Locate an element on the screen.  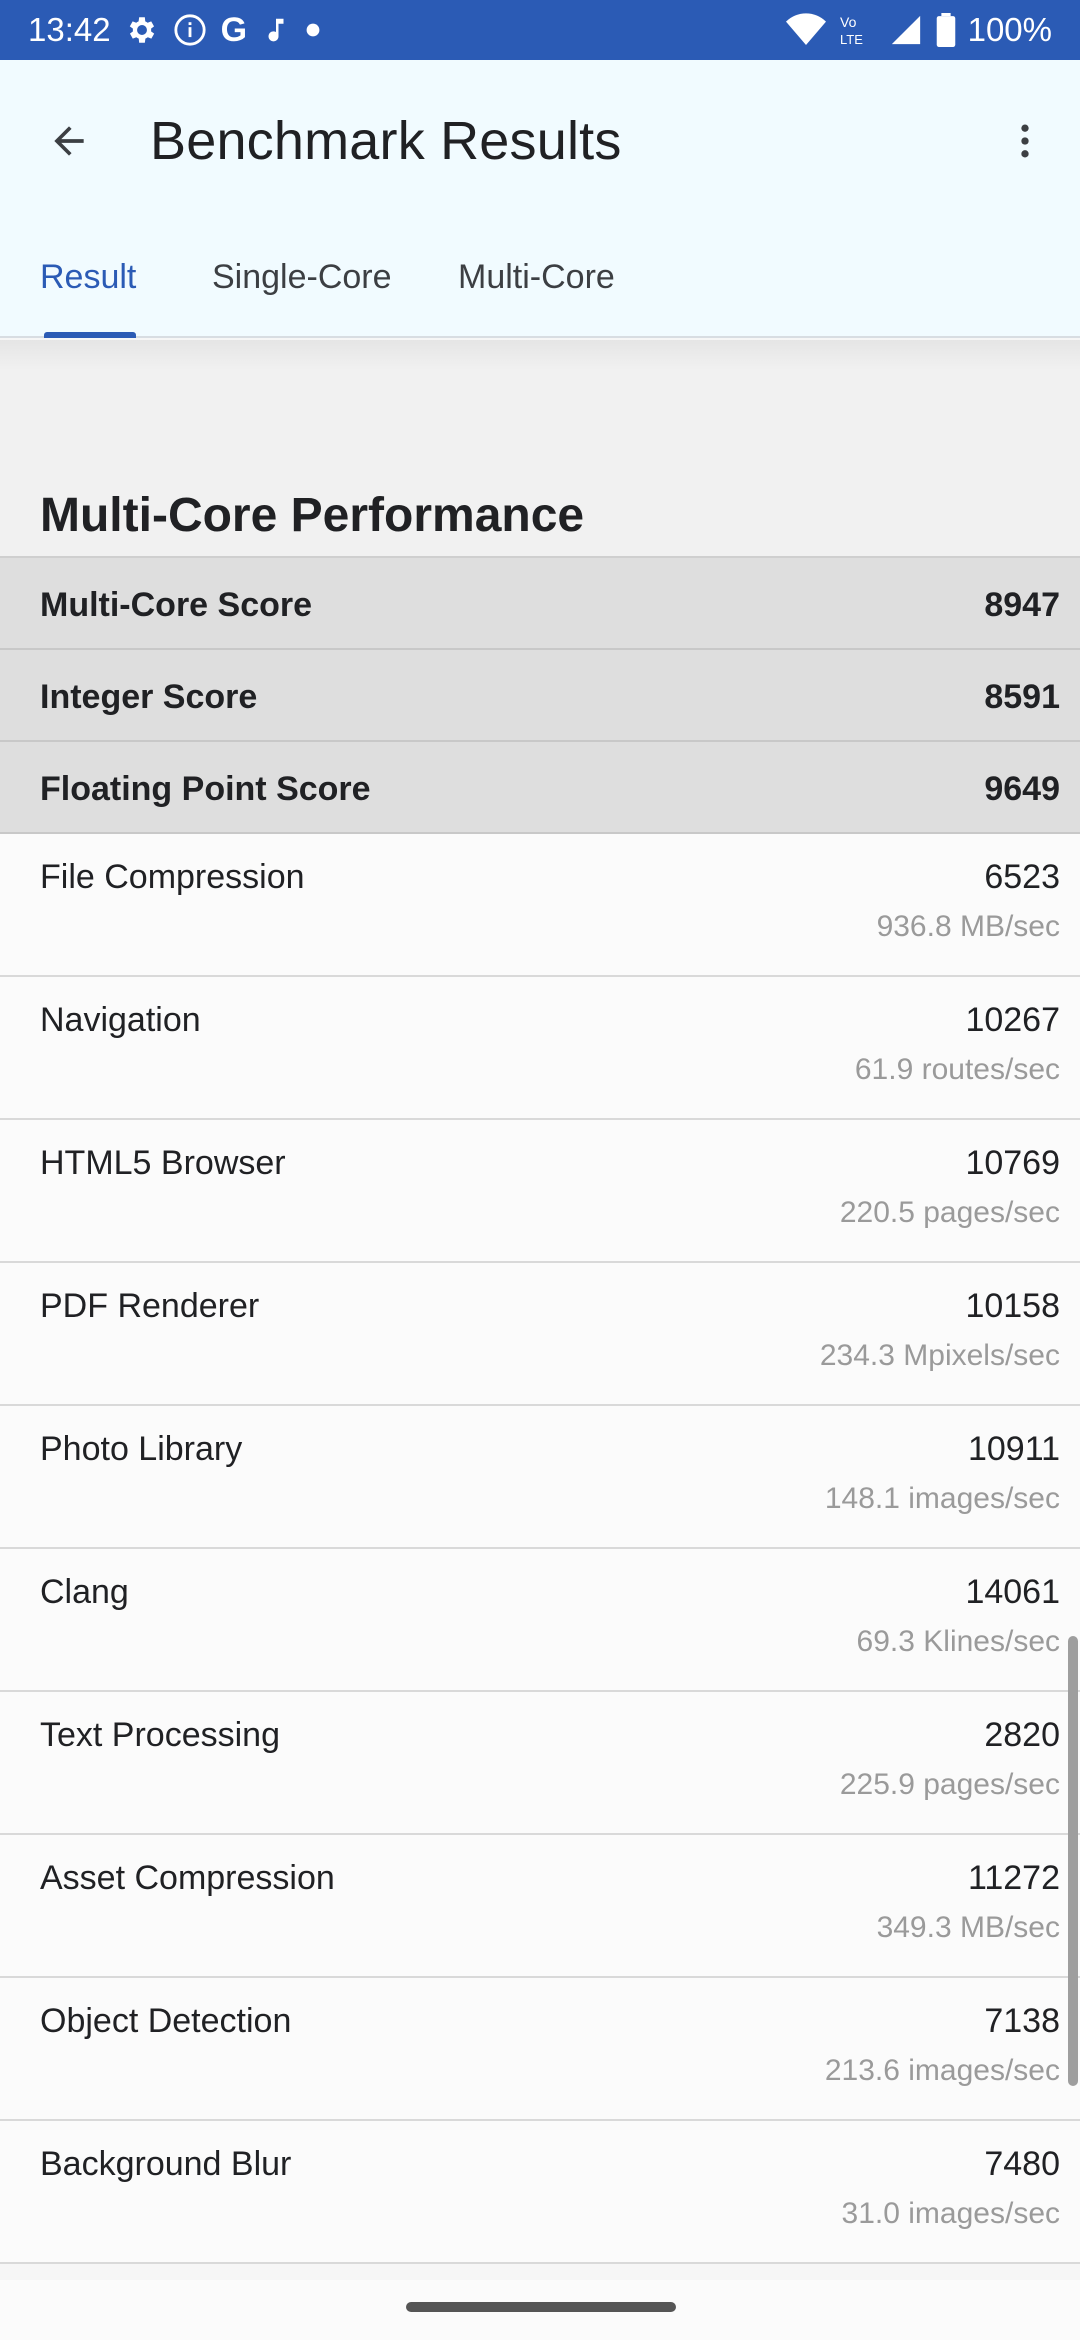
summary-row-multi-core: Multi-Core Score 8947 is located at coordinates (540, 604).